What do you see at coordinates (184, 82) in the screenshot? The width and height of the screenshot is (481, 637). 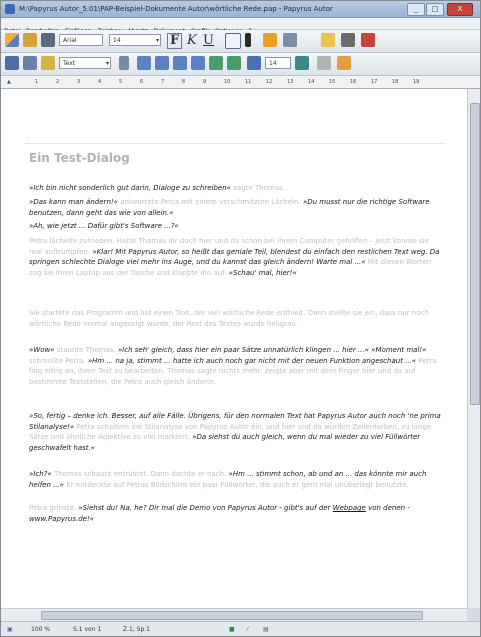 I see `ruler-mark: 8` at bounding box center [184, 82].